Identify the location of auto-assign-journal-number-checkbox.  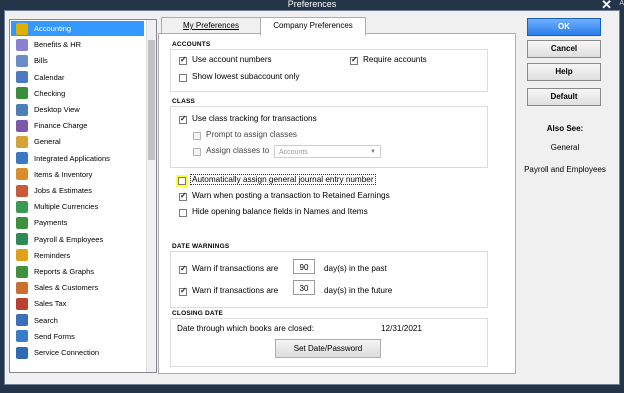
(182, 181).